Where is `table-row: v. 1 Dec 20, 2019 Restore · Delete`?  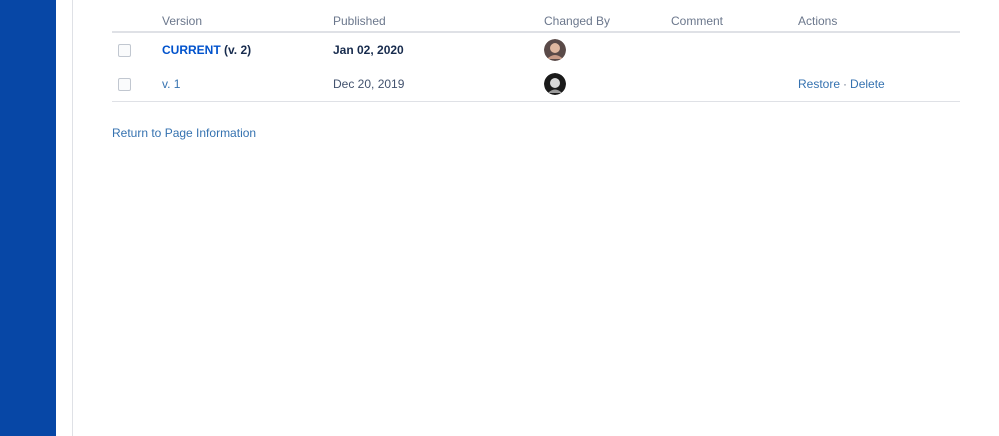 table-row: v. 1 Dec 20, 2019 Restore · Delete is located at coordinates (536, 84).